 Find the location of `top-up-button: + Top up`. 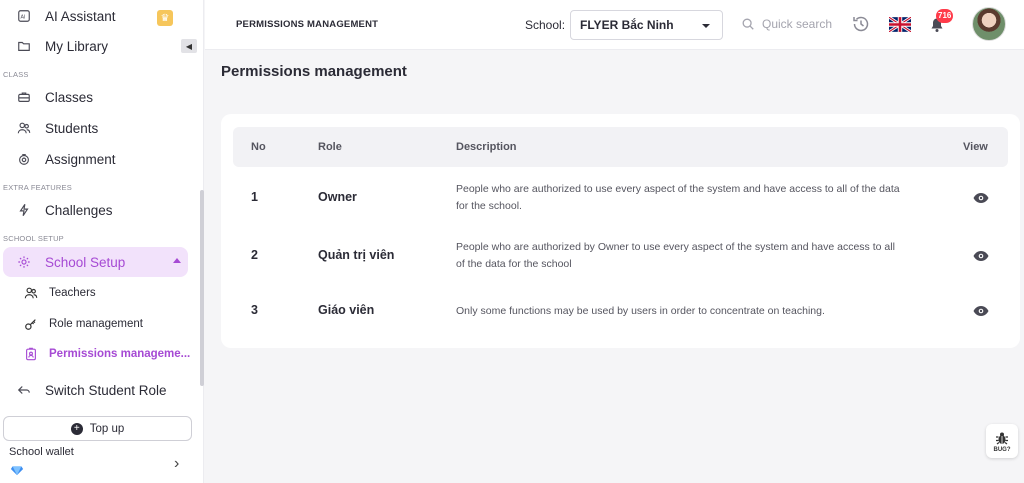

top-up-button: + Top up is located at coordinates (97, 428).